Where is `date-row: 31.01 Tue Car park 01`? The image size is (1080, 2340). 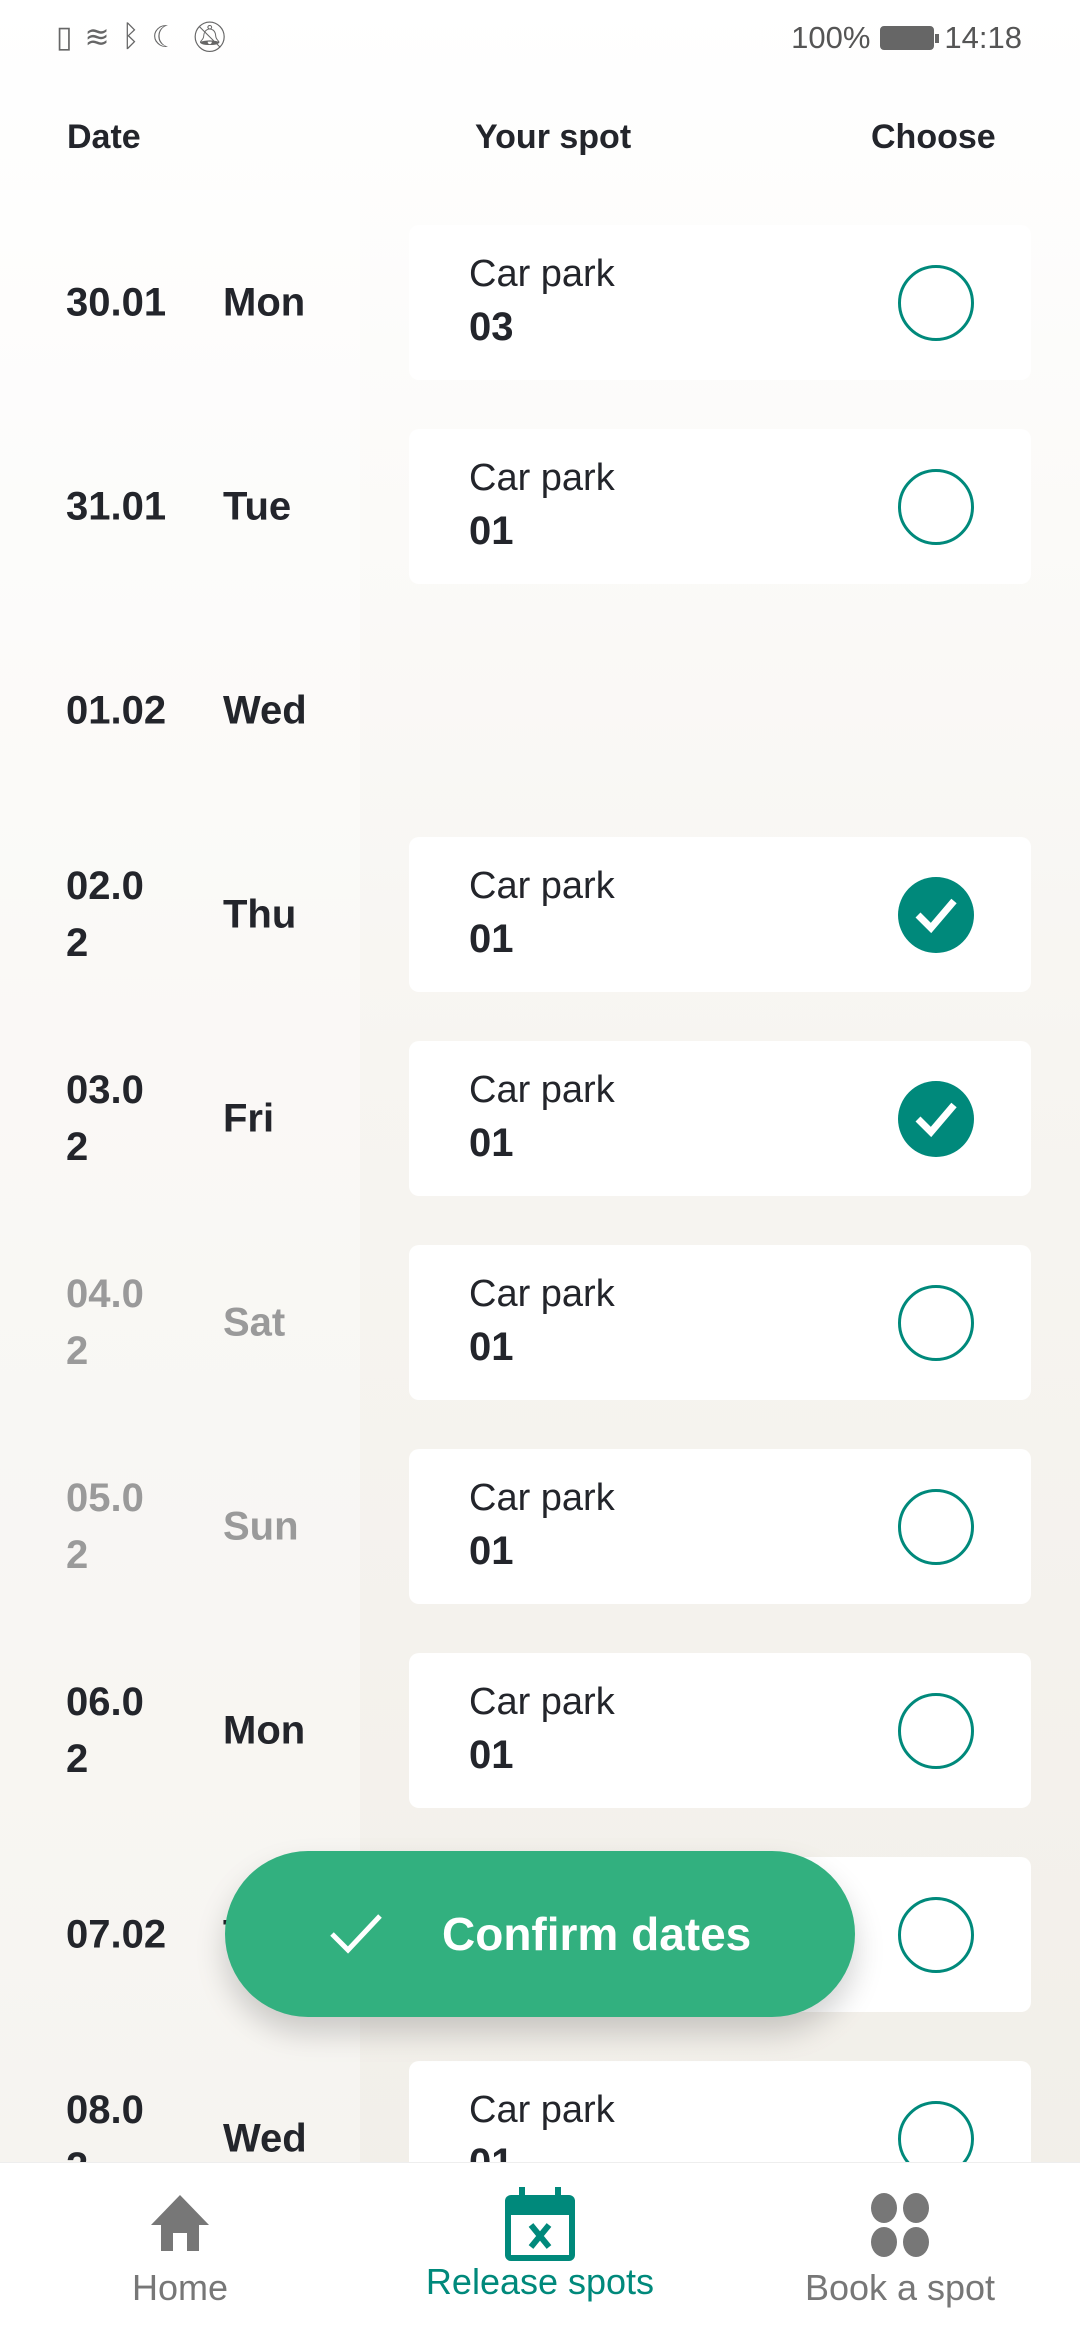 date-row: 31.01 Tue Car park 01 is located at coordinates (540, 506).